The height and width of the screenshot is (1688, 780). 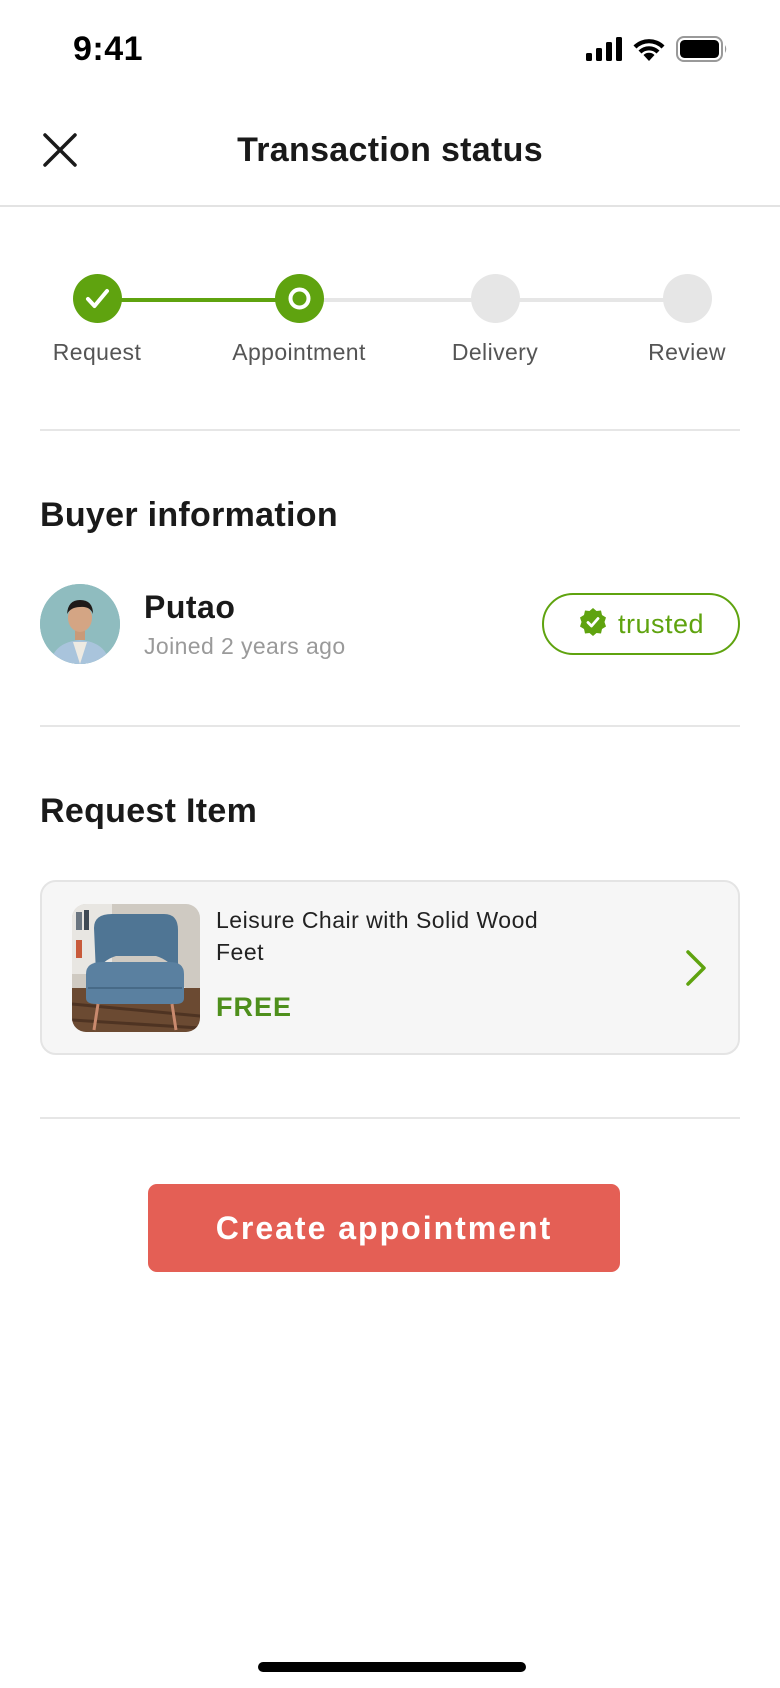 I want to click on item-price: FREE, so click(x=254, y=1007).